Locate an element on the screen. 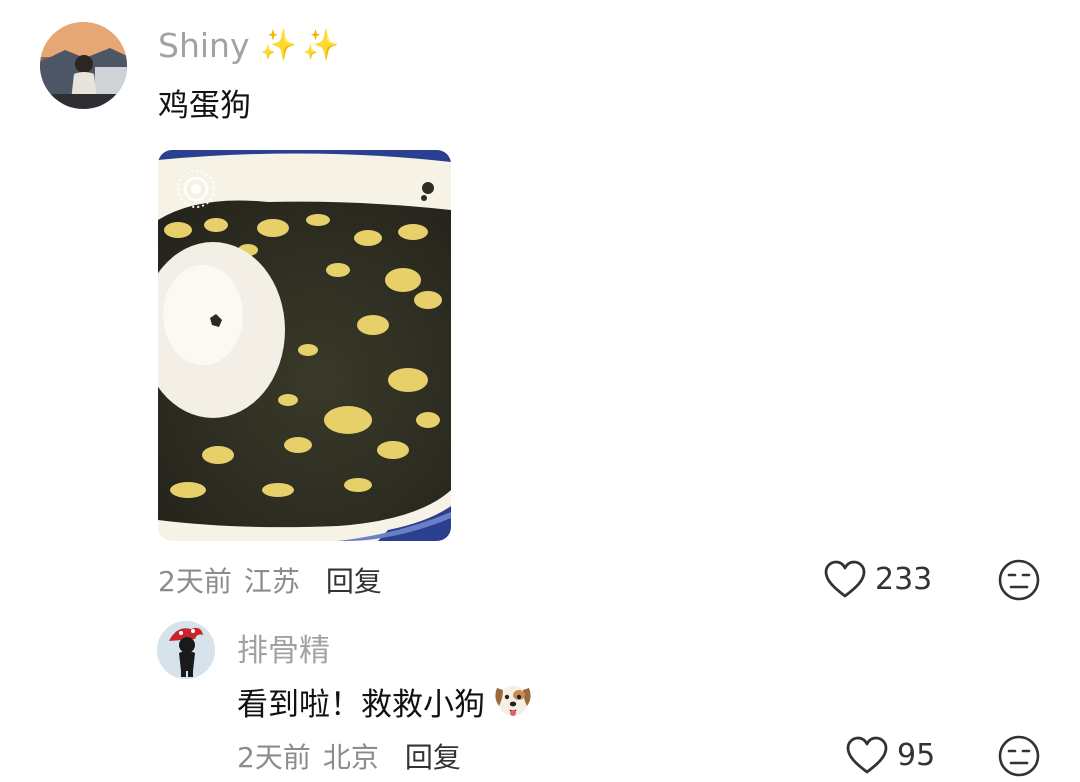 Image resolution: width=1080 pixels, height=782 pixels. comment-time: 2天前 is located at coordinates (195, 581).